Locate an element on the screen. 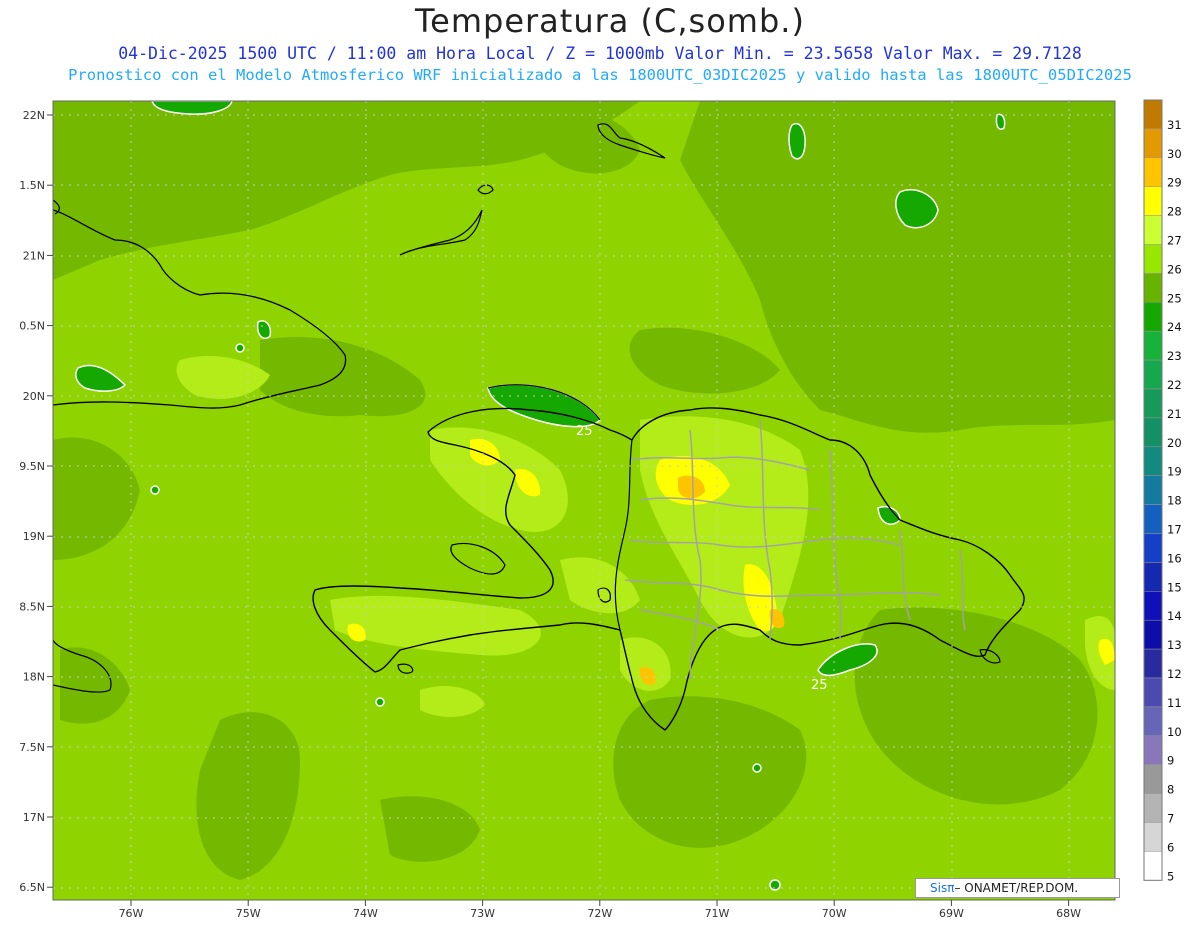  lon-tick-label: 71W is located at coordinates (717, 913).